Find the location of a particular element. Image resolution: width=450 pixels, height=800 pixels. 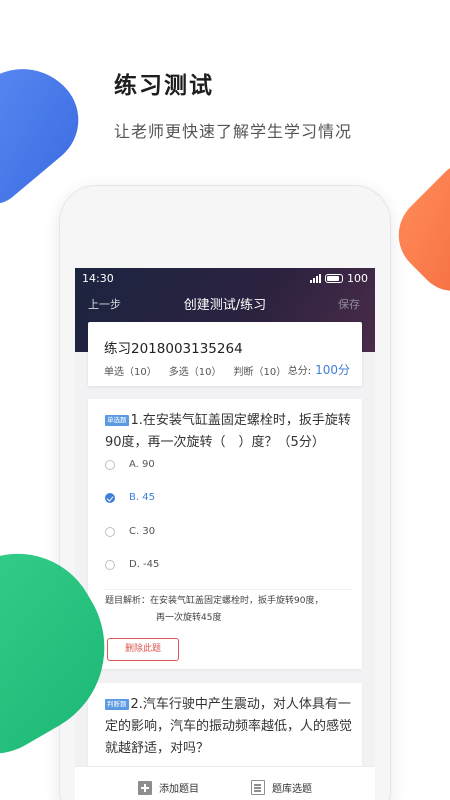

nav-bar: 上一步 创建测试/练习 保存 is located at coordinates (225, 303).